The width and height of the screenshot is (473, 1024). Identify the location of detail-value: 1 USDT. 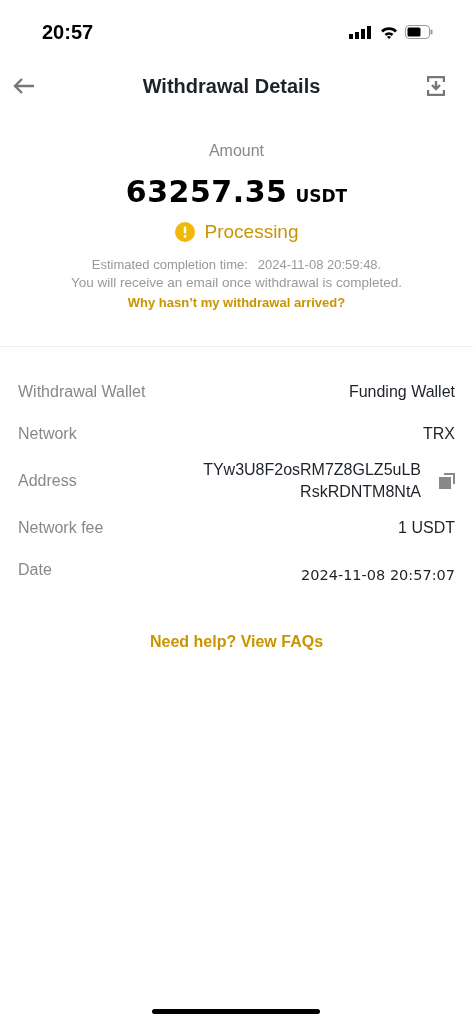
(426, 528).